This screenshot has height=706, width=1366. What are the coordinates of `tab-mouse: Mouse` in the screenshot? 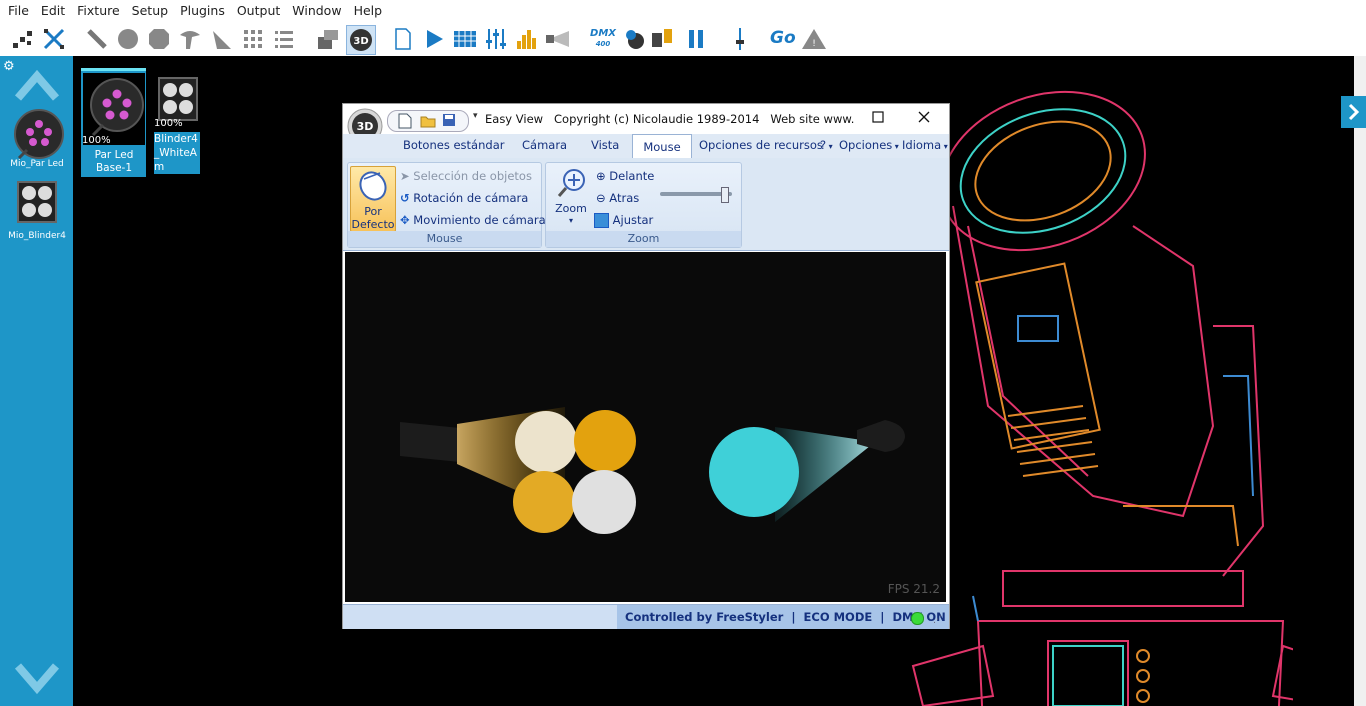 It's located at (662, 146).